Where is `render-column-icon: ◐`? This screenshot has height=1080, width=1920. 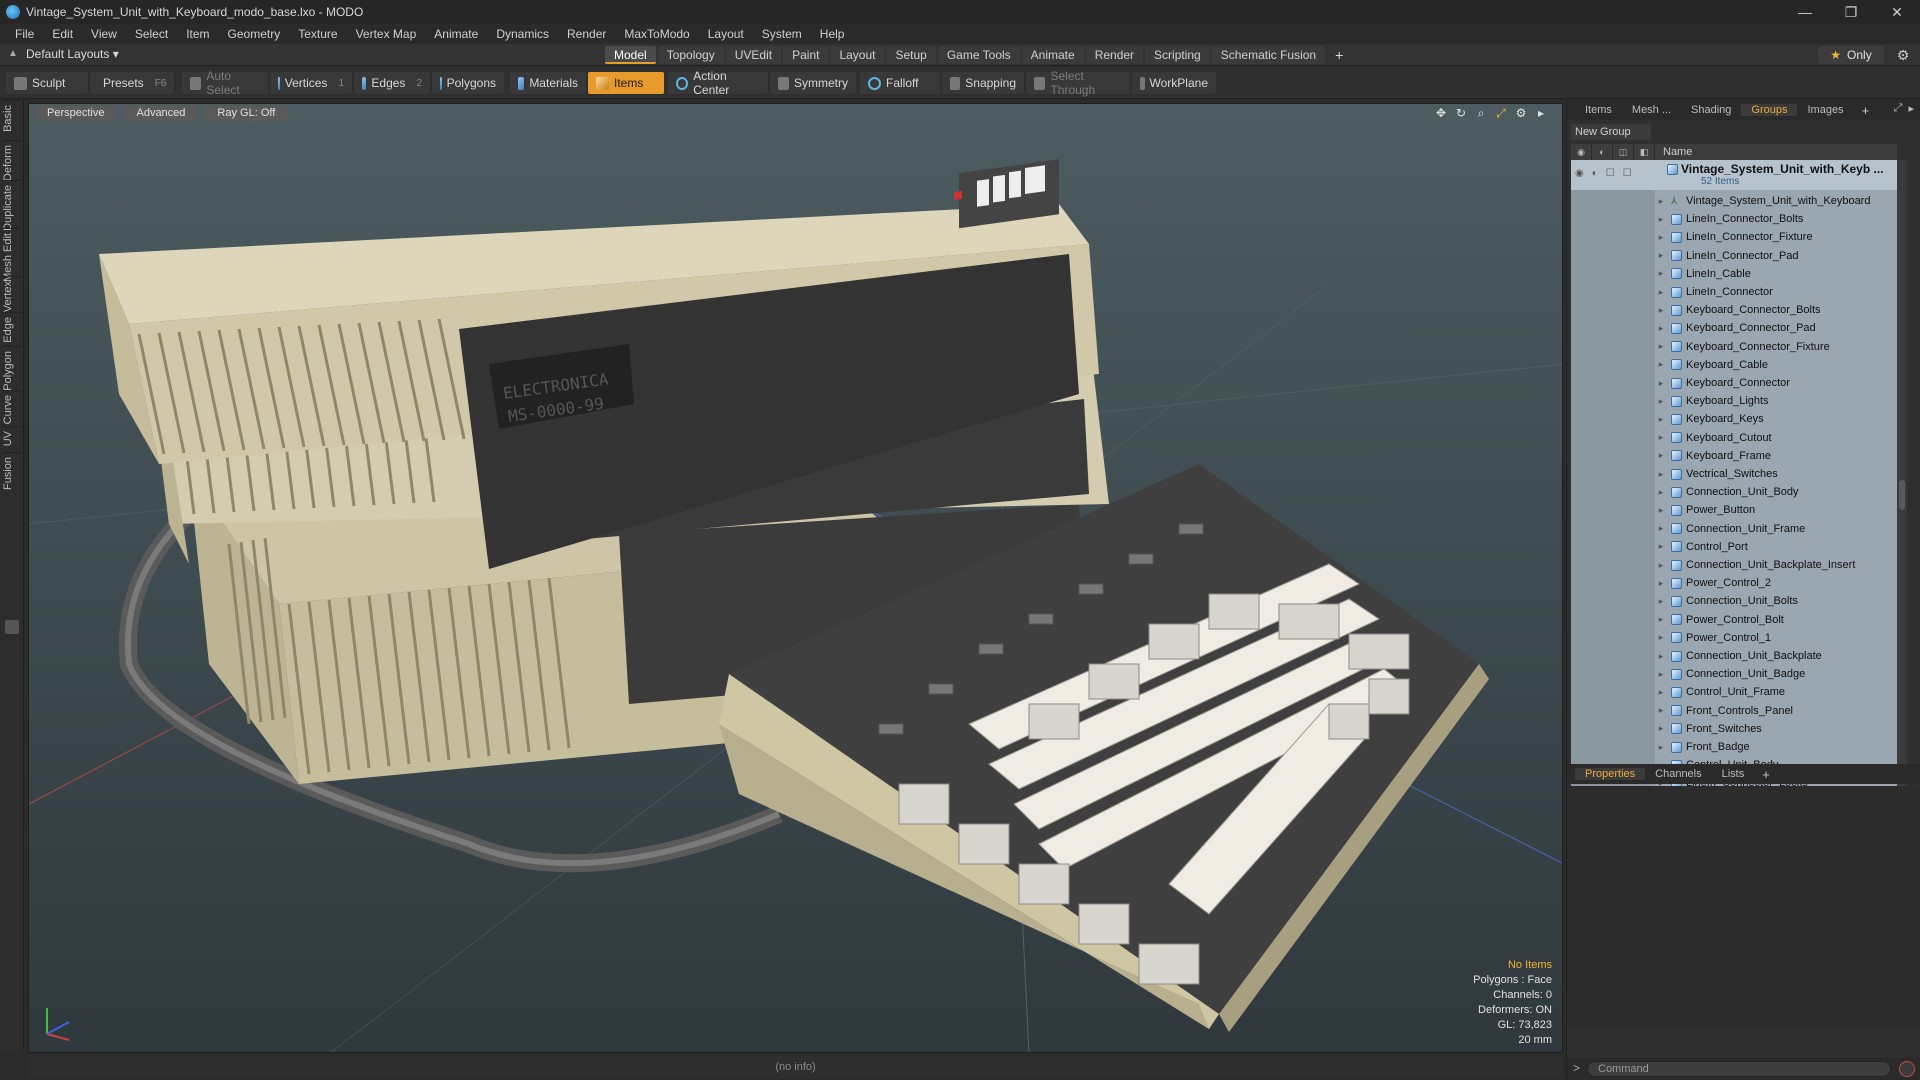 render-column-icon: ◐ is located at coordinates (1602, 152).